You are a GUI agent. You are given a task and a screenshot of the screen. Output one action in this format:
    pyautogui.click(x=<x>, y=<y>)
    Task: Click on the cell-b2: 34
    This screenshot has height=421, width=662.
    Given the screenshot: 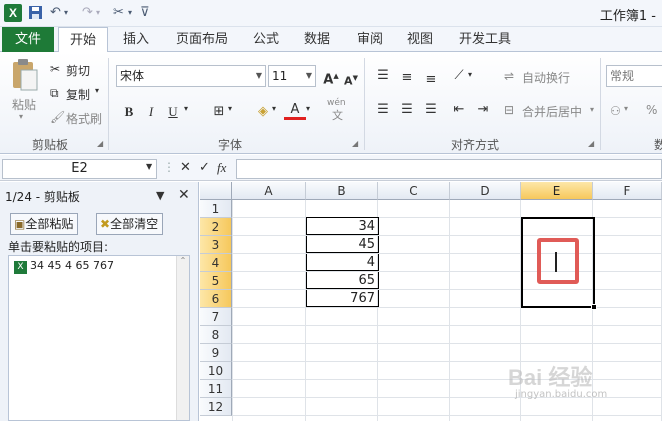 What is the action you would take?
    pyautogui.click(x=342, y=226)
    